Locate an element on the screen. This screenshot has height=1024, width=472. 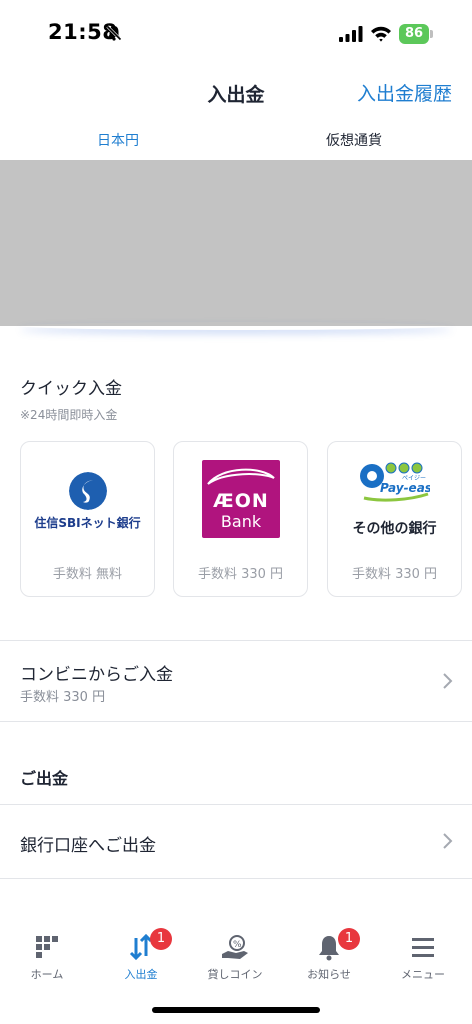
nav-notice: 1 お知らせ is located at coordinates (329, 955).